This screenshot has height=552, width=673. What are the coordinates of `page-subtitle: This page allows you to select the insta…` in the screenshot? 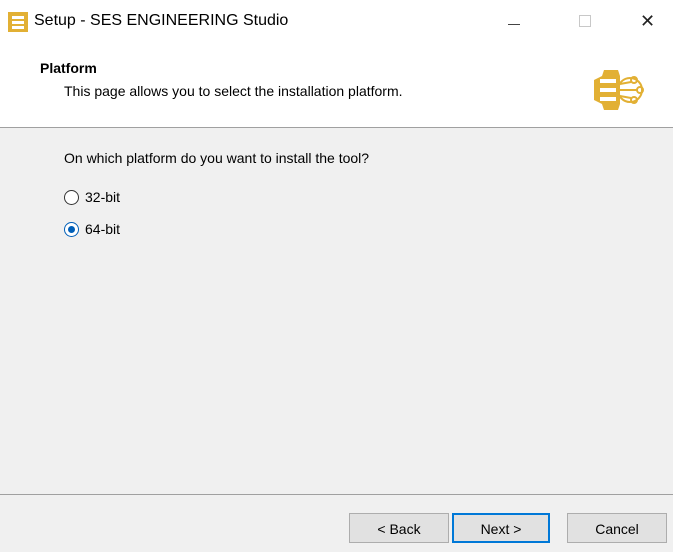 It's located at (233, 91).